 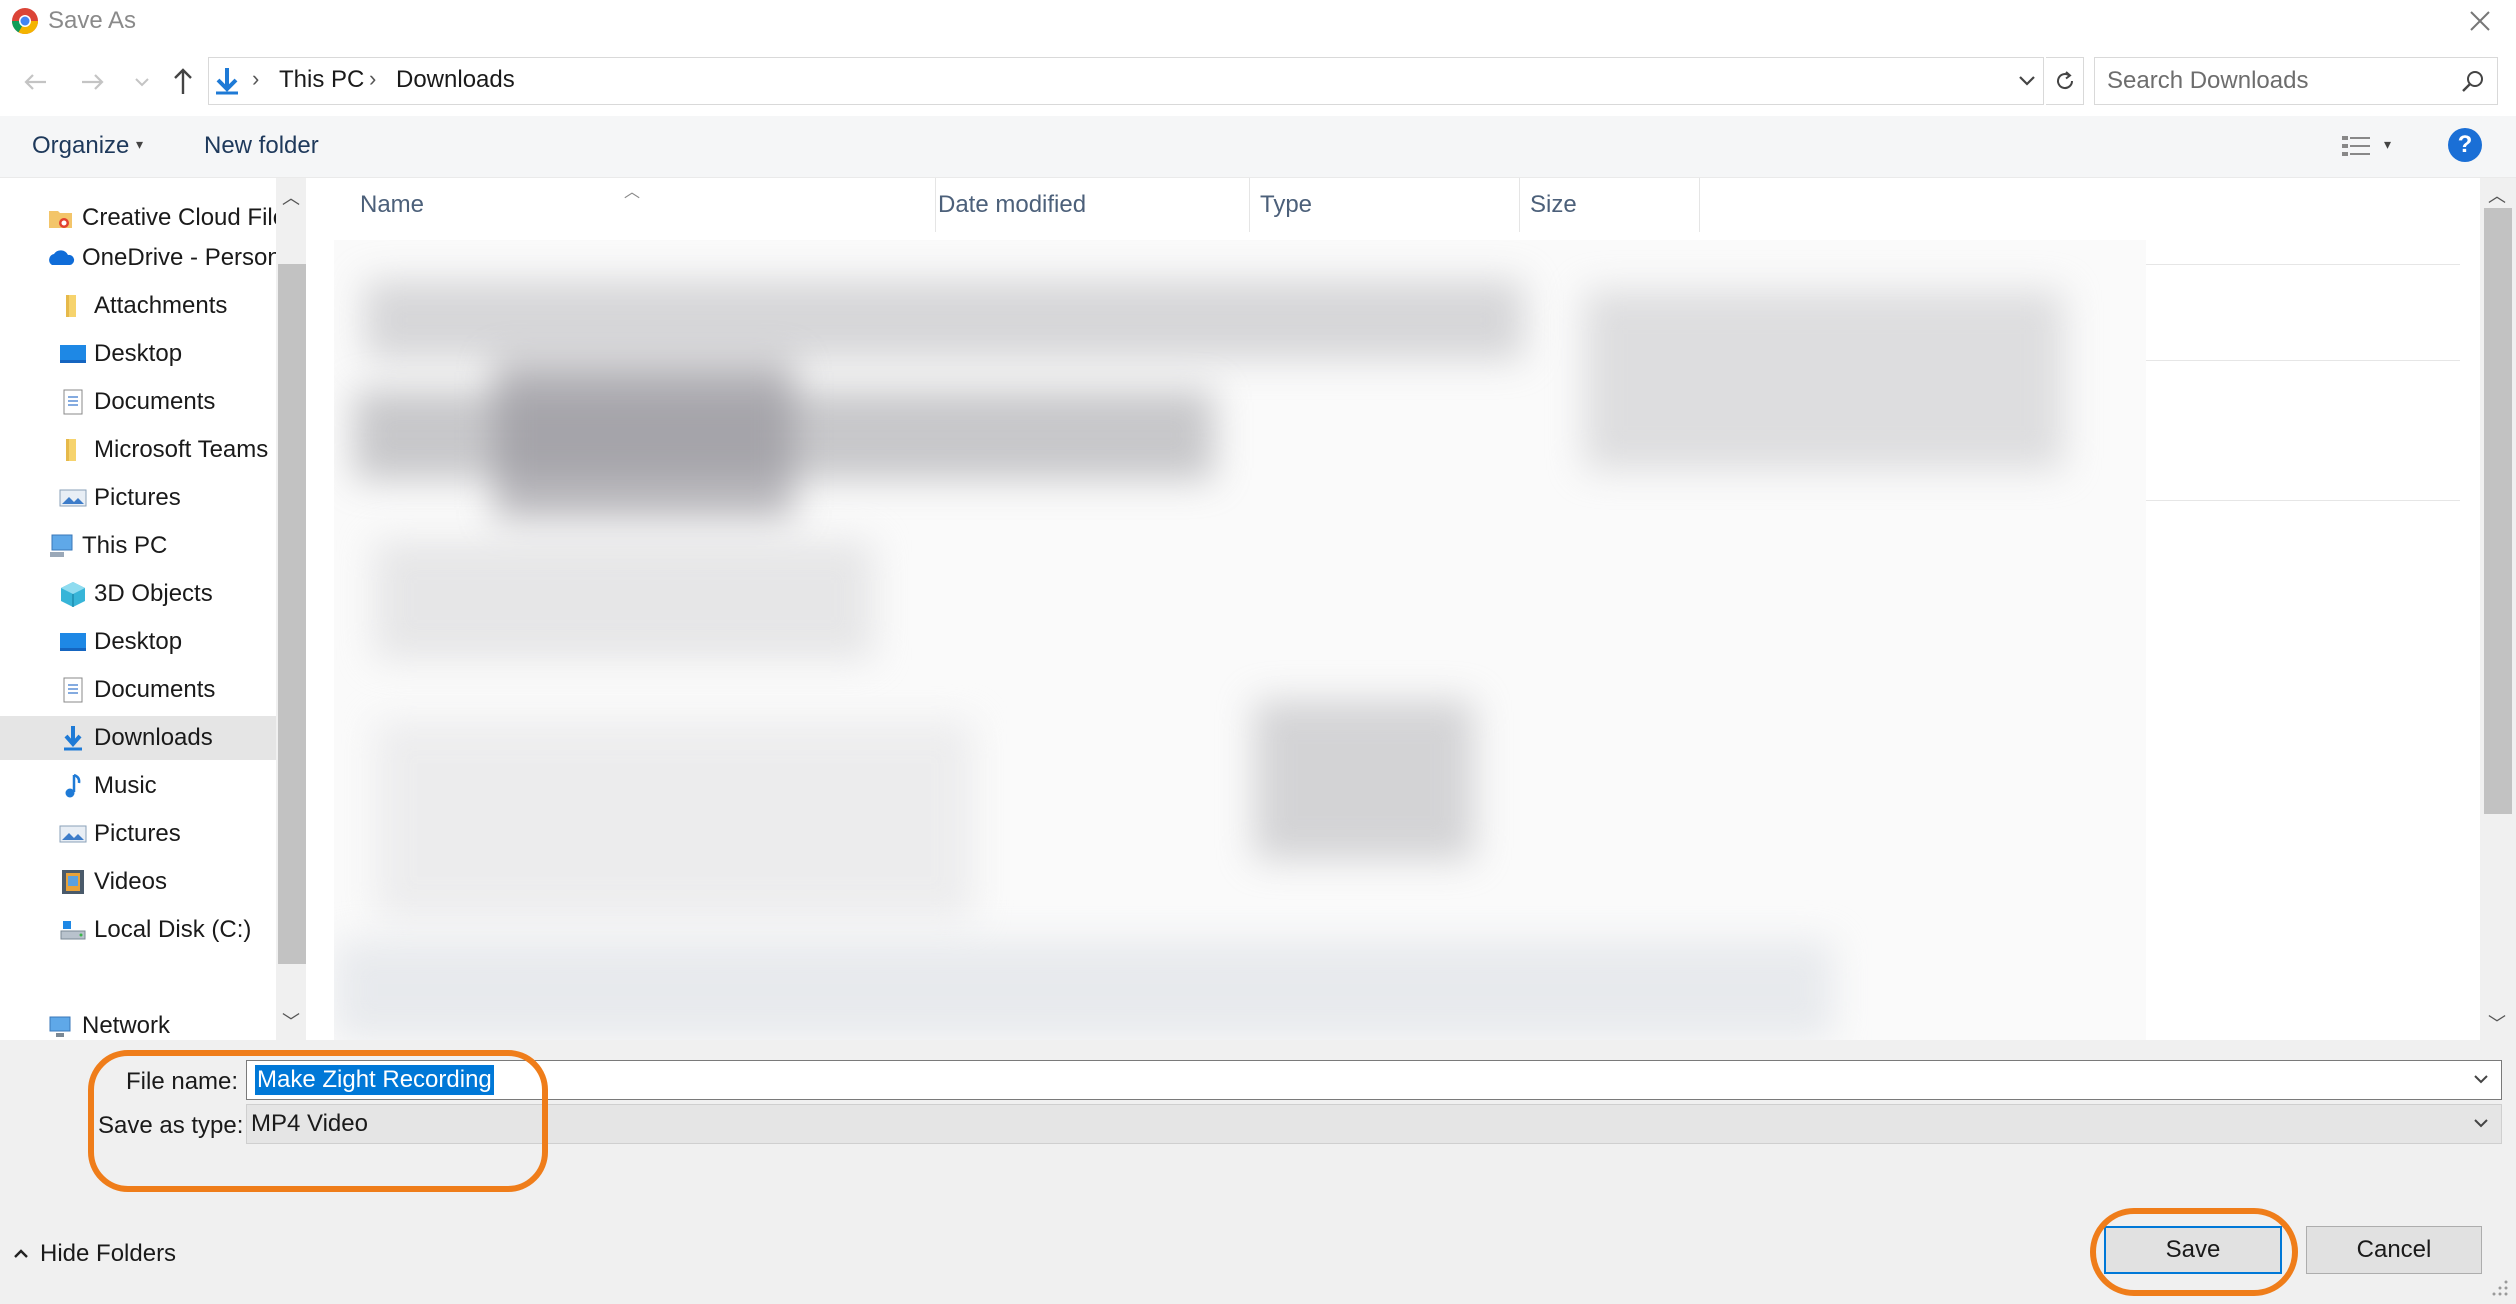 What do you see at coordinates (161, 305) in the screenshot?
I see `nav-item-label: Attachments` at bounding box center [161, 305].